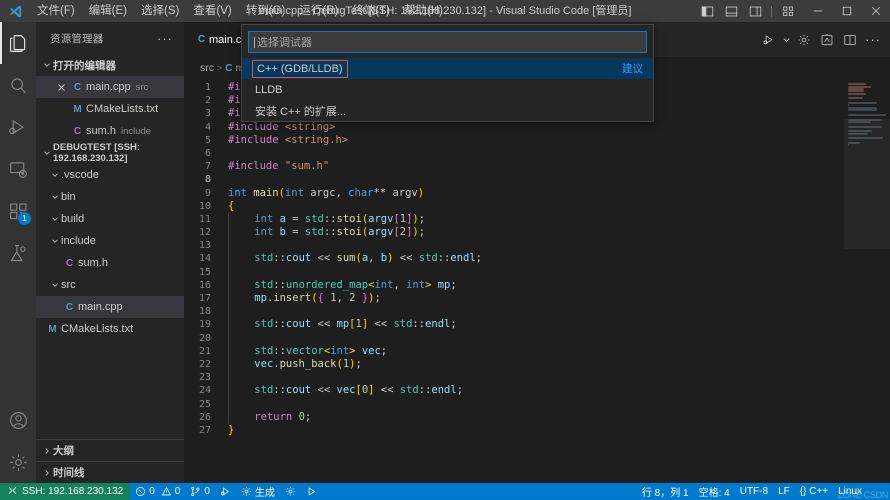  I want to click on section-open-editors: 打开的编辑器, so click(110, 65).